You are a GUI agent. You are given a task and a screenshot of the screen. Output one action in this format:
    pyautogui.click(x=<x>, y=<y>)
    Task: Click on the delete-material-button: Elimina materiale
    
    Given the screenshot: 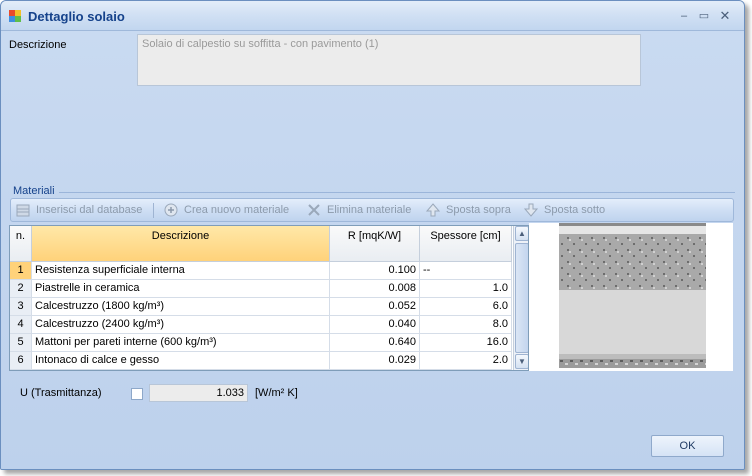 What is the action you would take?
    pyautogui.click(x=358, y=210)
    